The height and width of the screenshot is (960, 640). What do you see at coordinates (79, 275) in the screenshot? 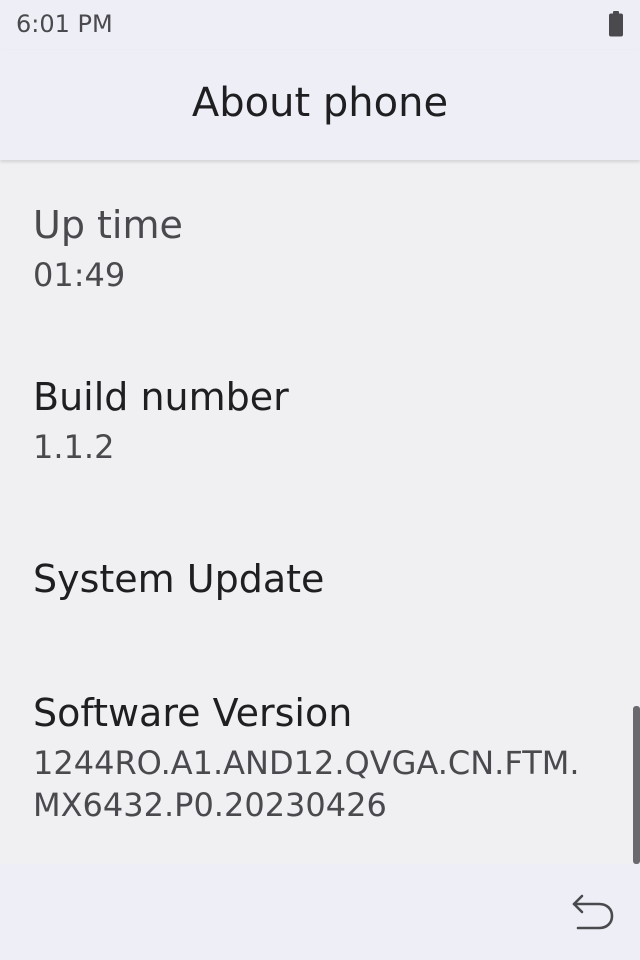
I see `item-value: 01:49` at bounding box center [79, 275].